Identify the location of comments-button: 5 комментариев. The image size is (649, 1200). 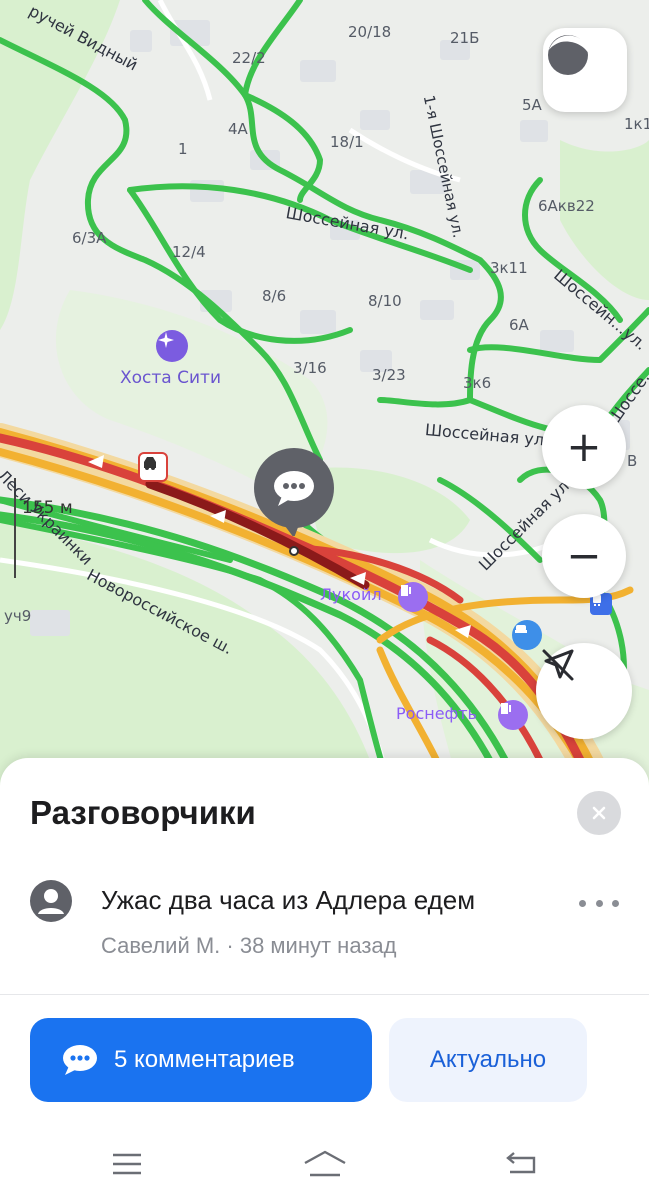
(201, 1060).